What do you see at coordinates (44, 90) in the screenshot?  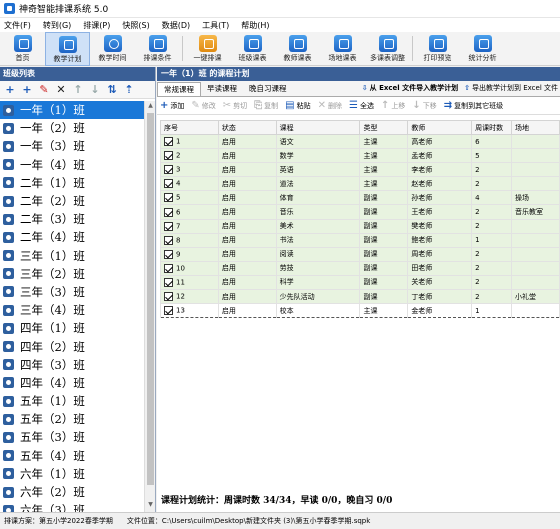 I see `edit-icon: ✎` at bounding box center [44, 90].